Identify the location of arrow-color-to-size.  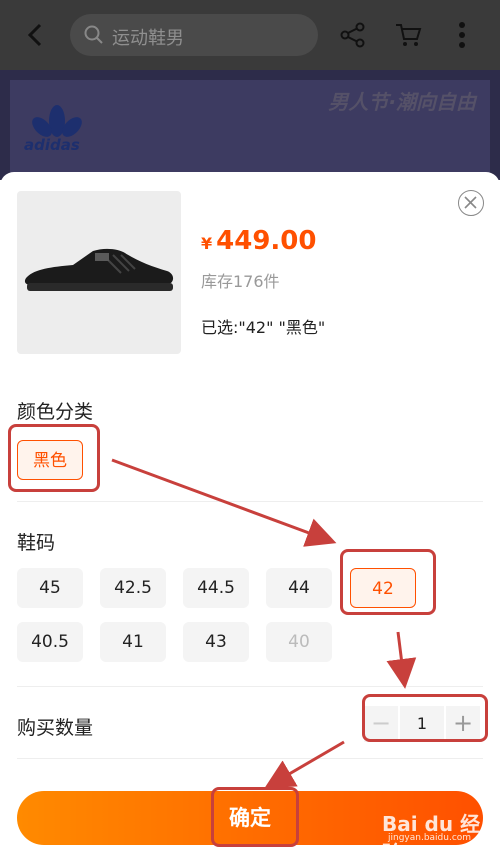
(224, 502).